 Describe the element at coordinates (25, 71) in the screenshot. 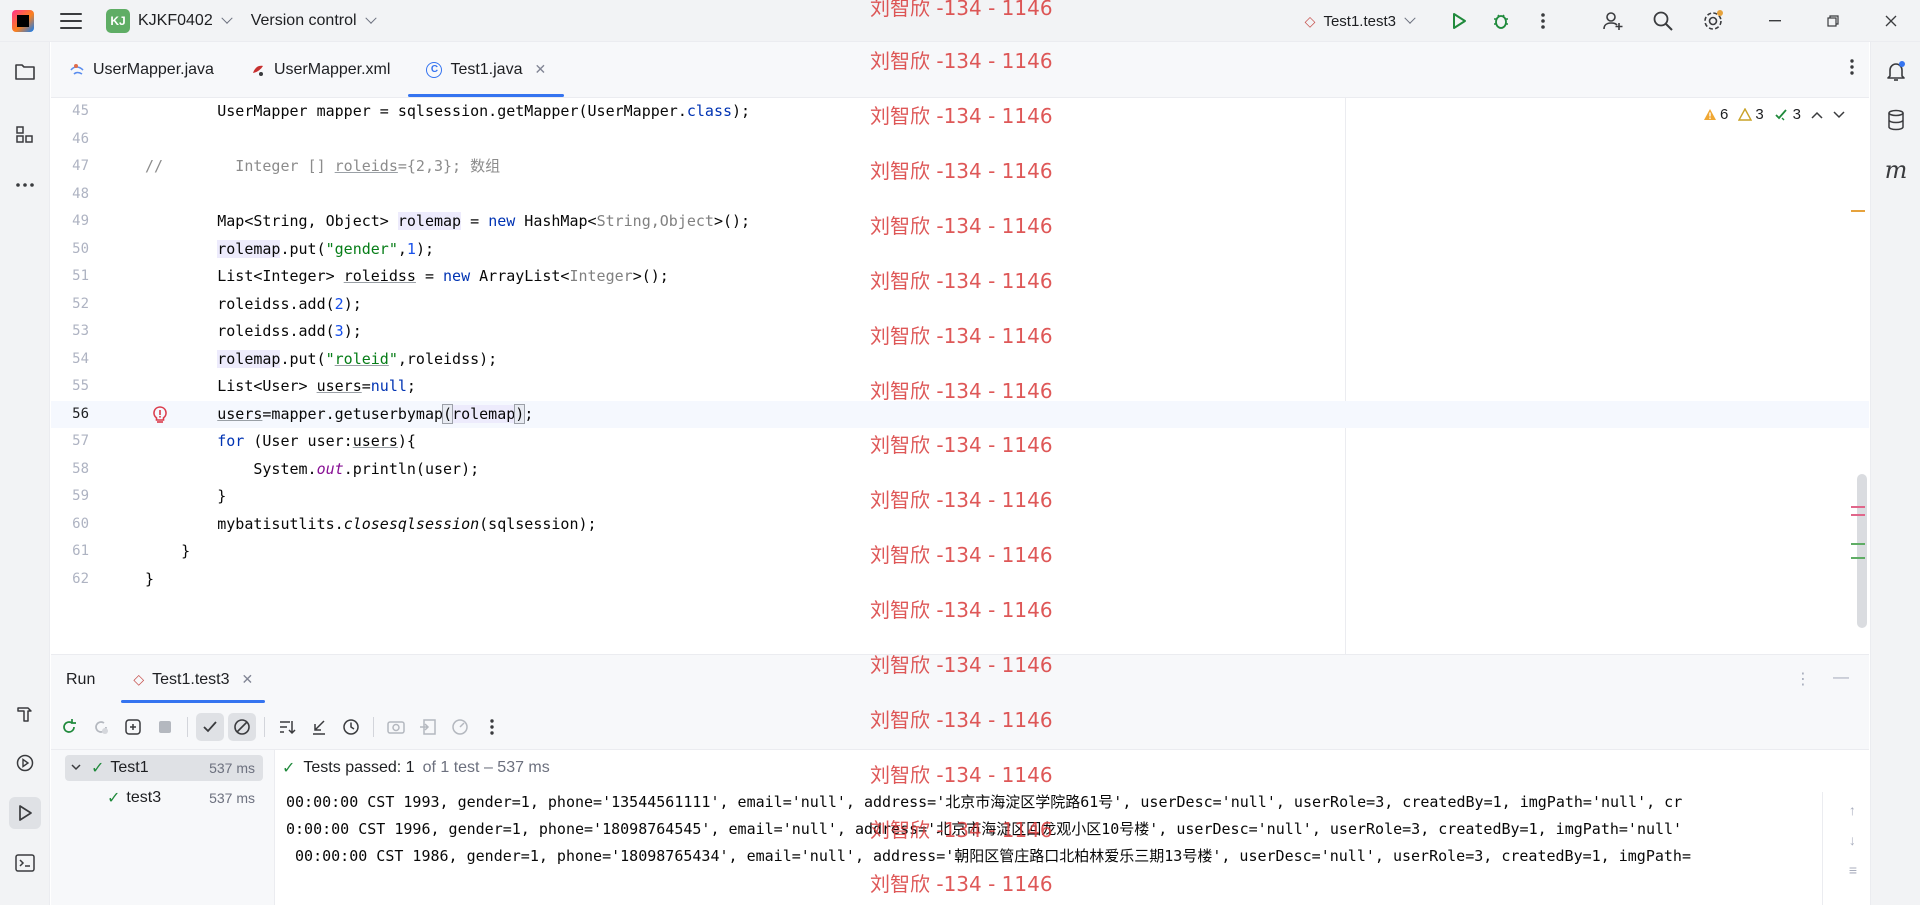

I see `project-folder-icon` at that location.